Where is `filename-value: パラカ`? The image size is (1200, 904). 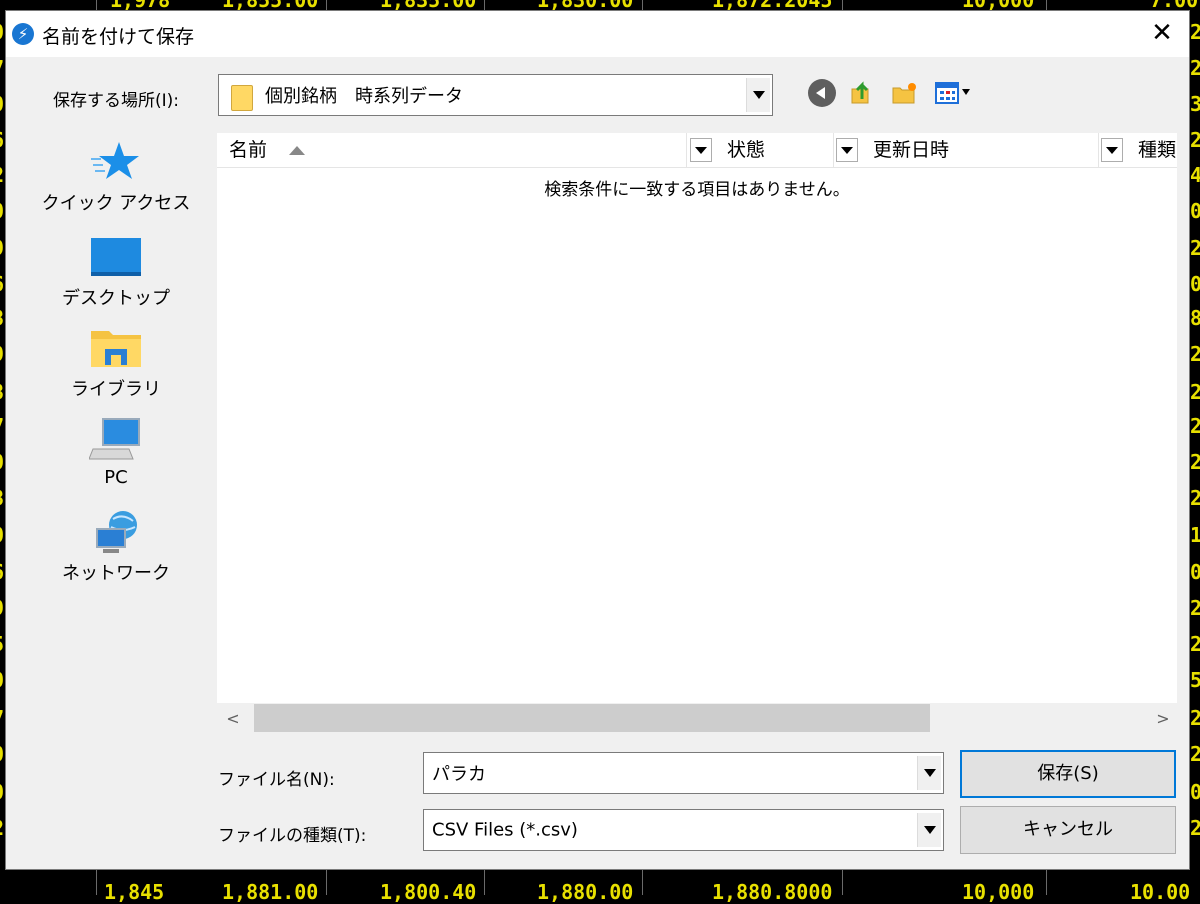 filename-value: パラカ is located at coordinates (459, 774).